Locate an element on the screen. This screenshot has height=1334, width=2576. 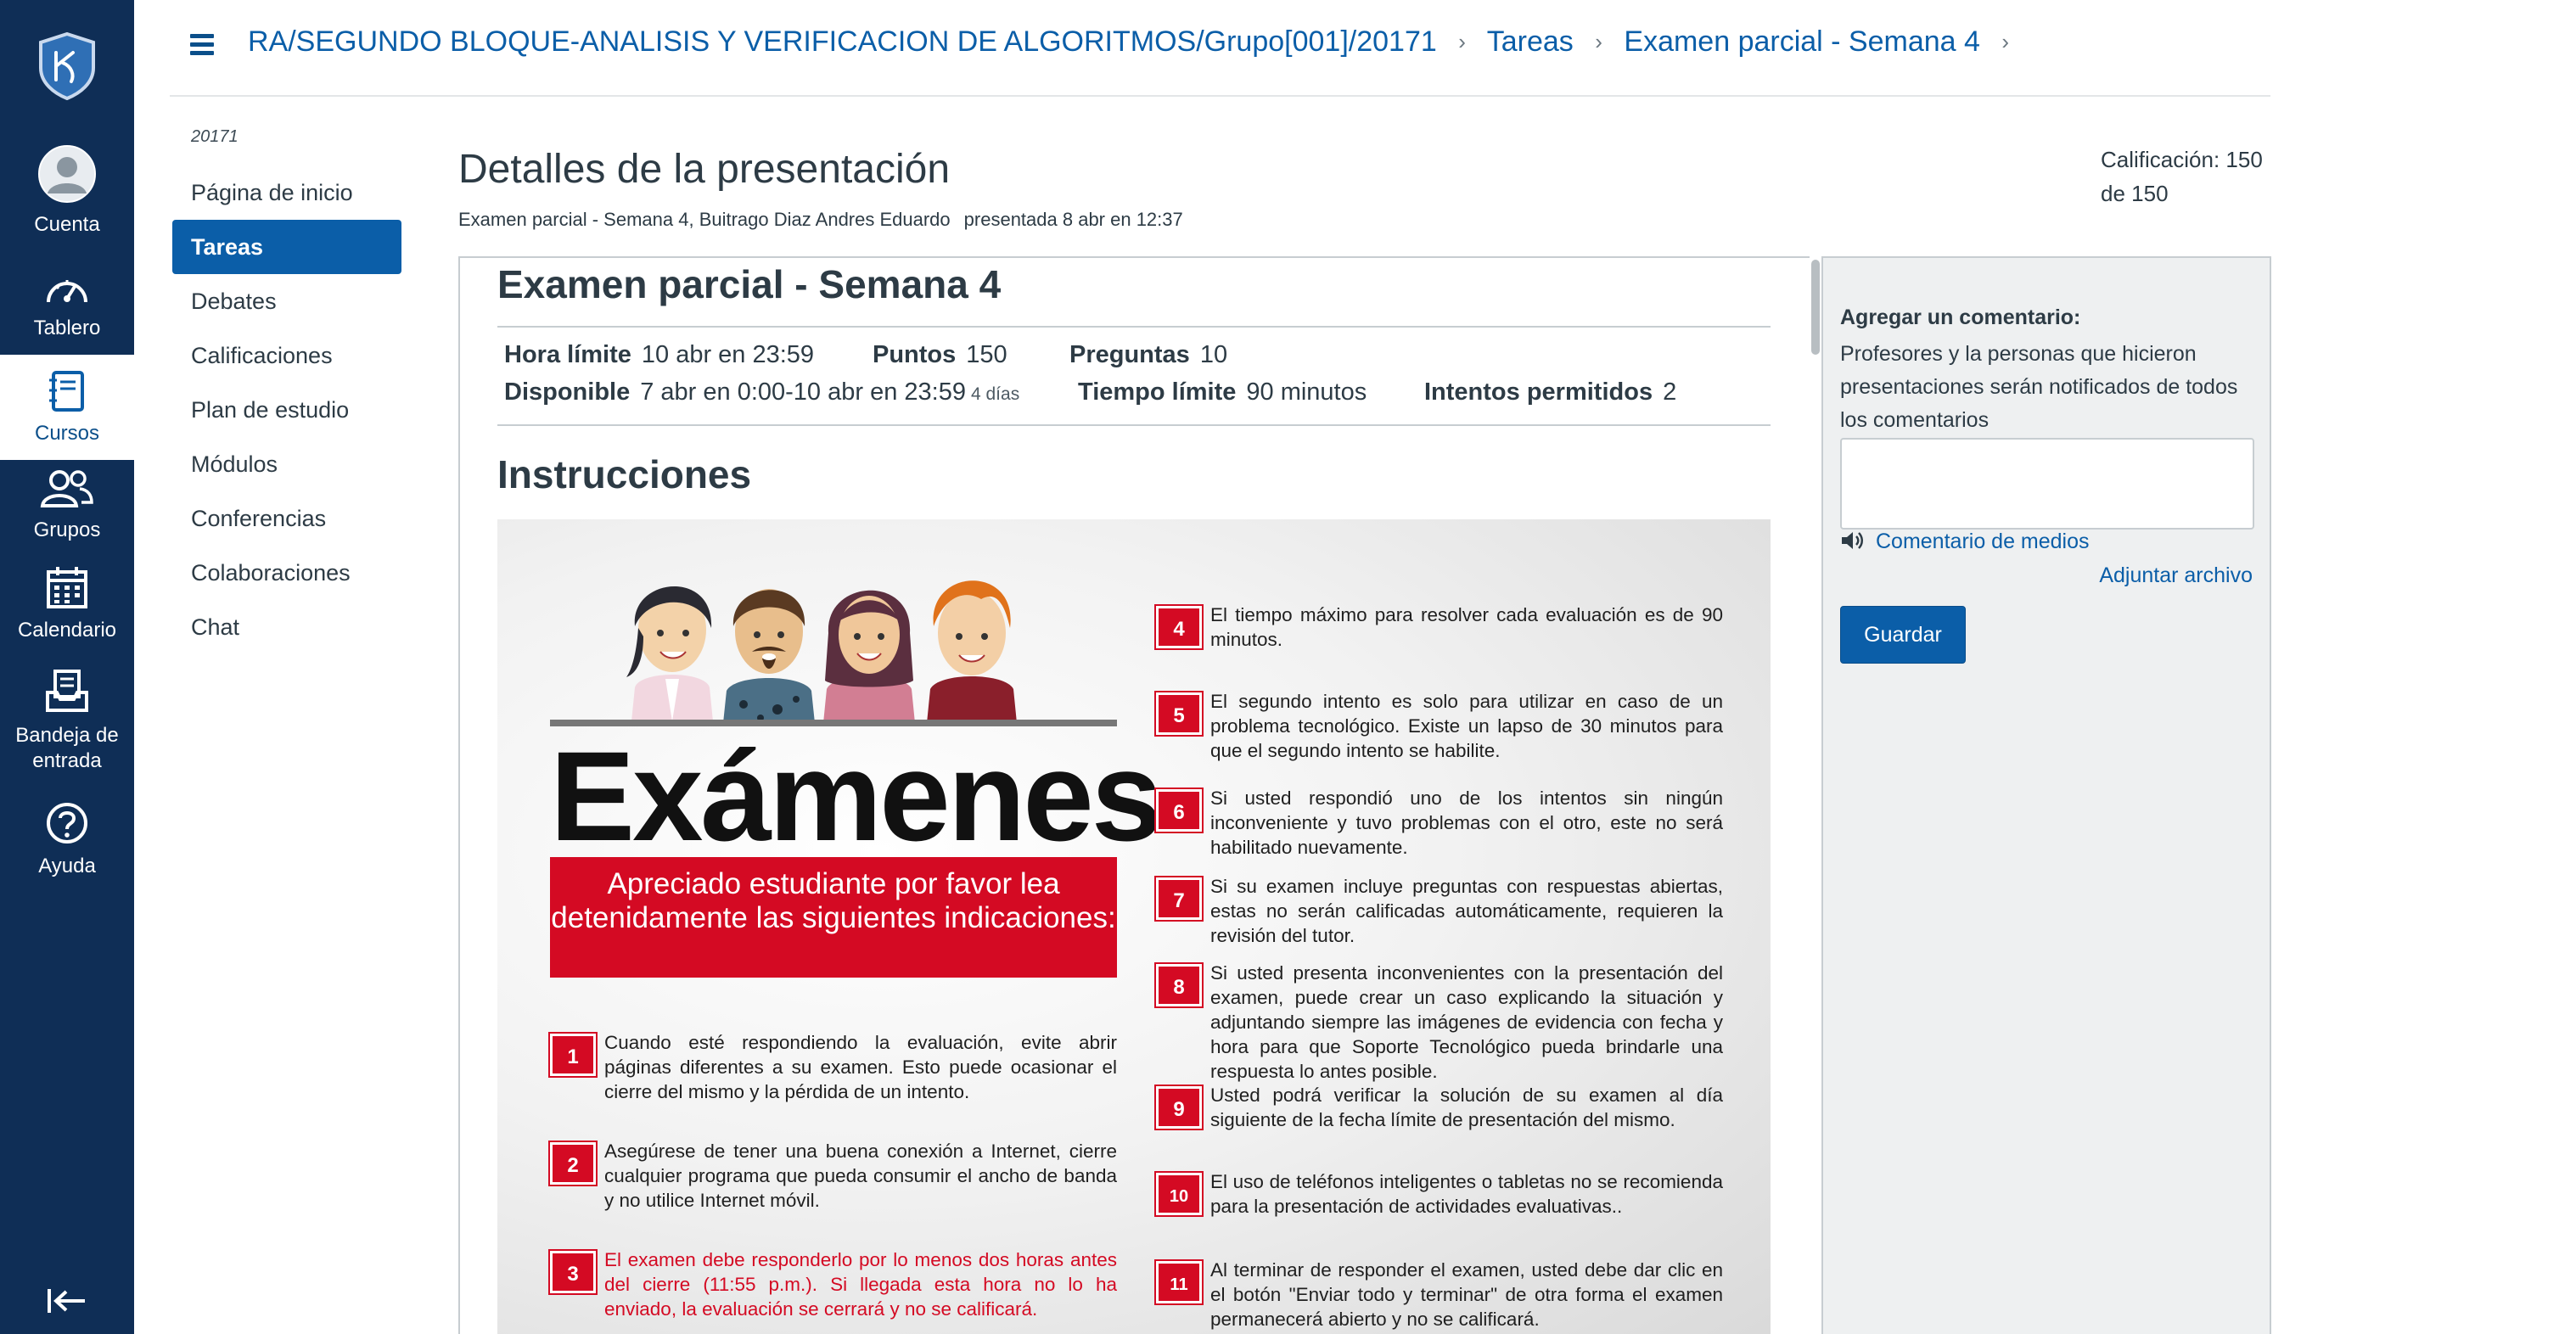
time-limit-value: 90 minutos is located at coordinates (1306, 392).